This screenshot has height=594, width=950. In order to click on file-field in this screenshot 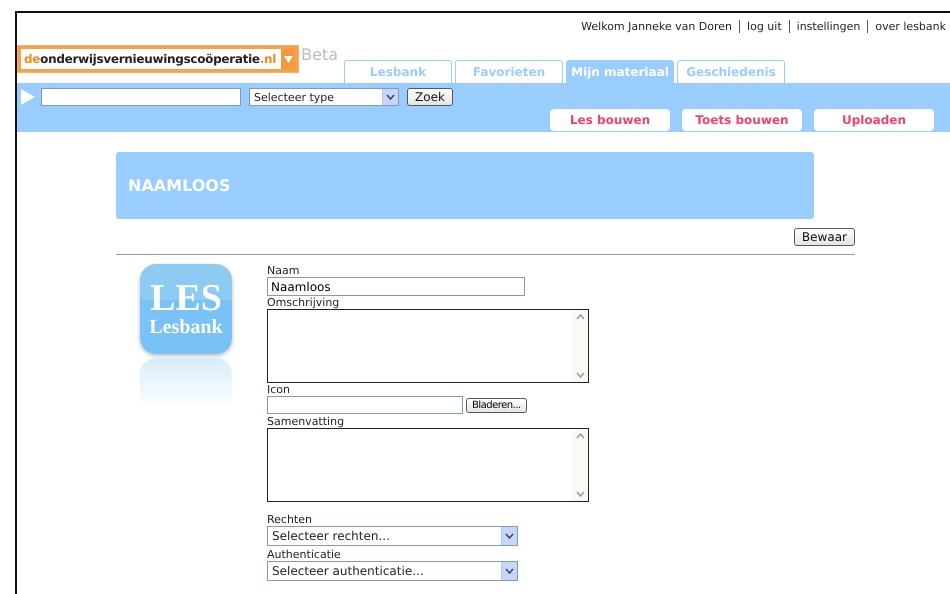, I will do `click(365, 405)`.